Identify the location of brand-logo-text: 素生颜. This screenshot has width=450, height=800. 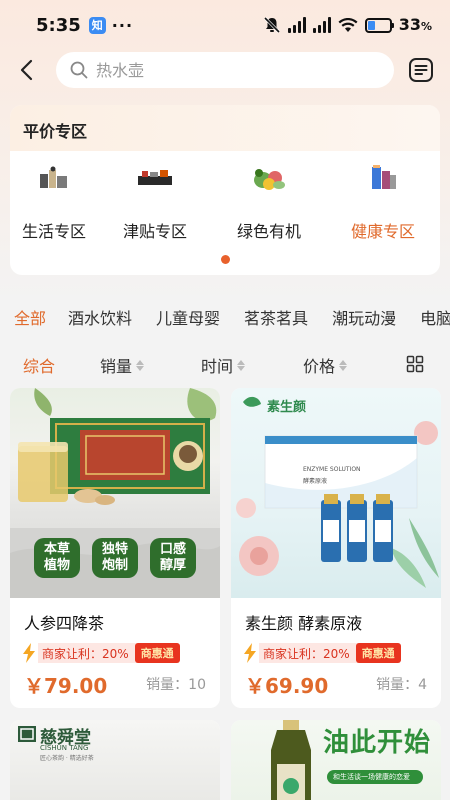
(287, 407).